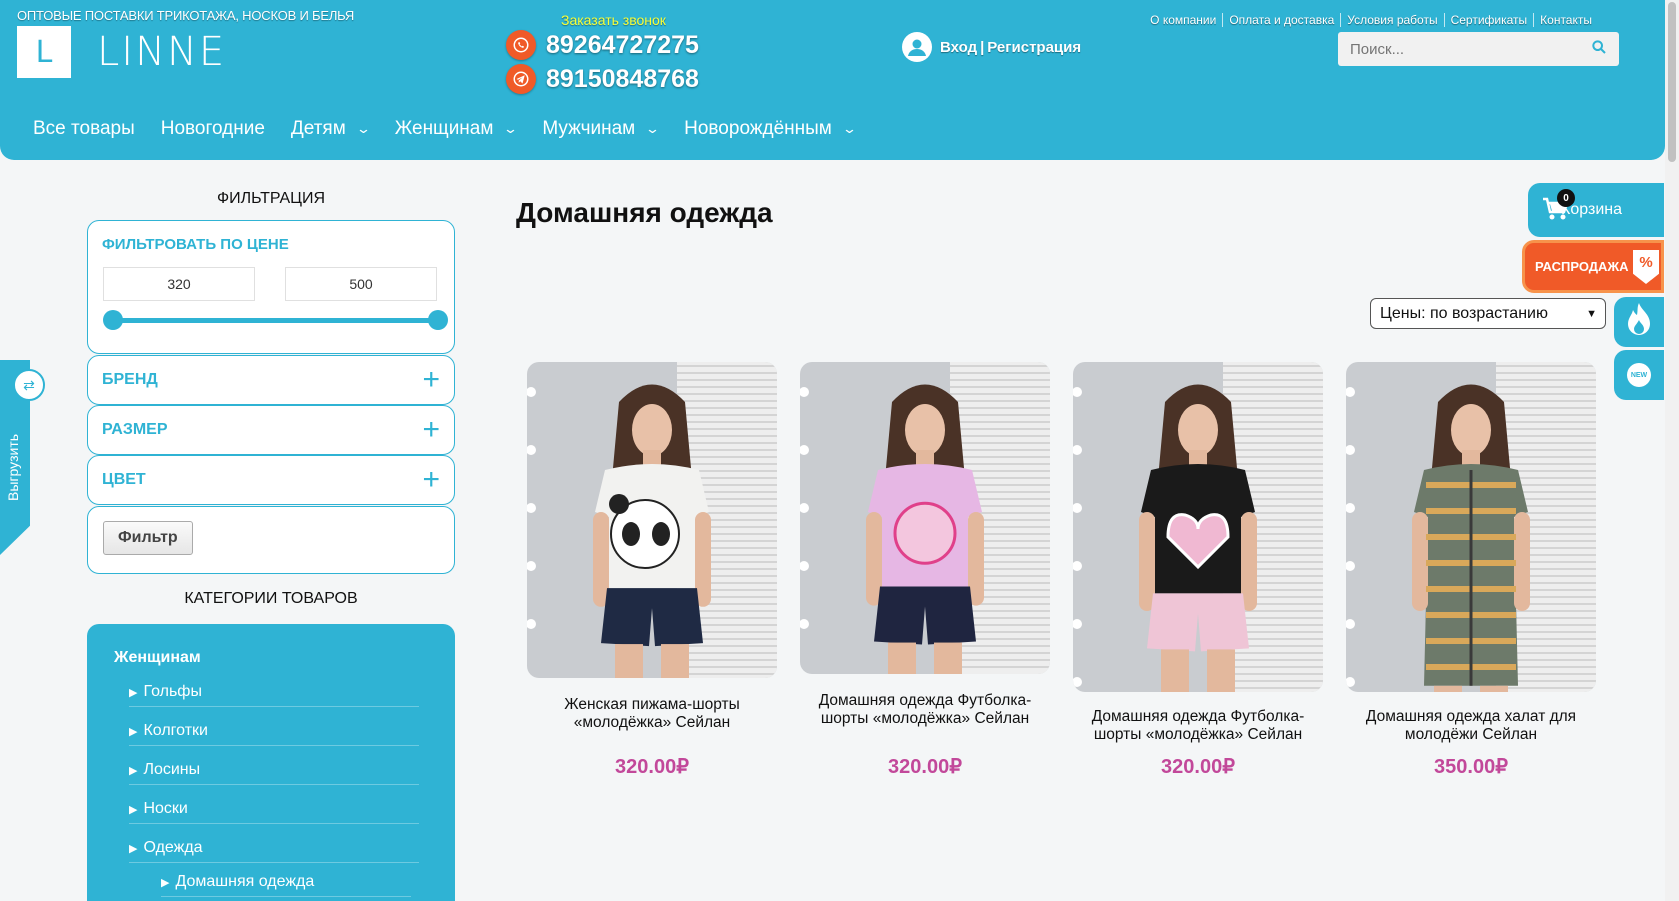  Describe the element at coordinates (135, 429) in the screenshot. I see `filter-size-label: РАЗМЕР` at that location.